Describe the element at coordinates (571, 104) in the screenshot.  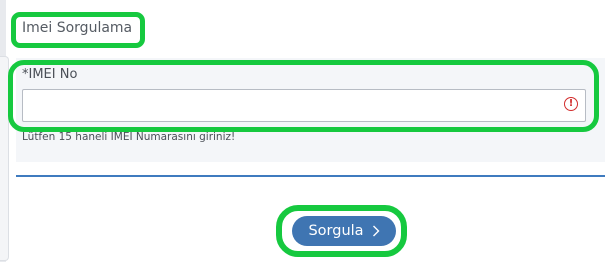
I see `error-icon: !` at that location.